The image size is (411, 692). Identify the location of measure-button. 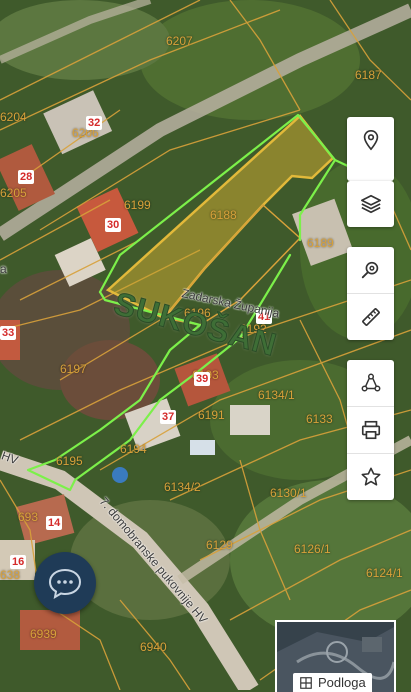
(370, 317).